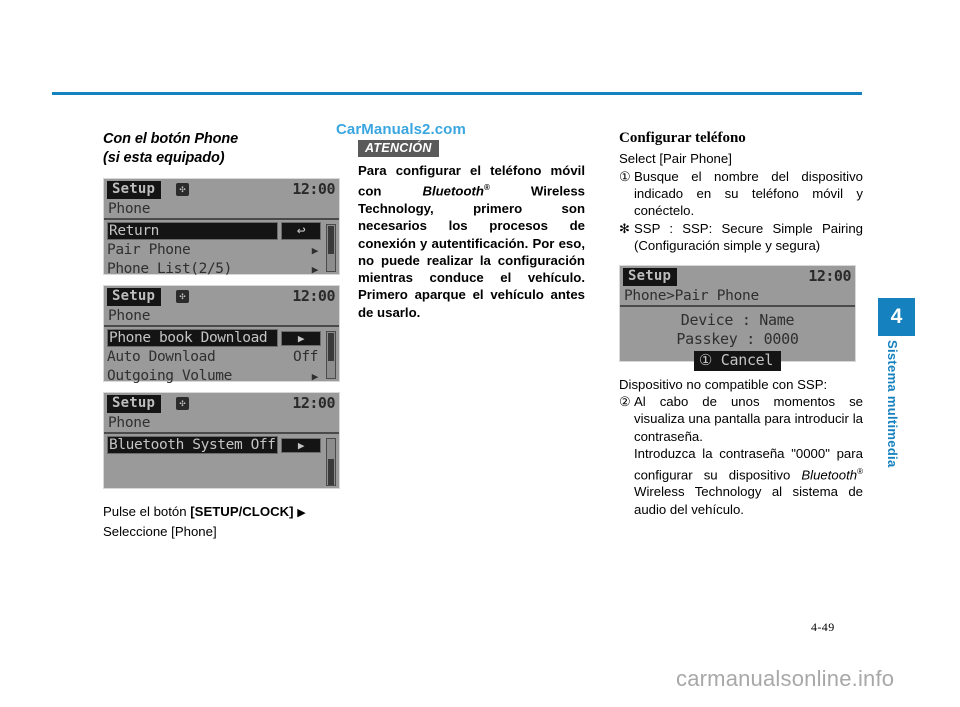 The width and height of the screenshot is (960, 707). I want to click on lcd-menu-item-bluetooth-system-off: Bluetooth System Off ▶, so click(214, 445).